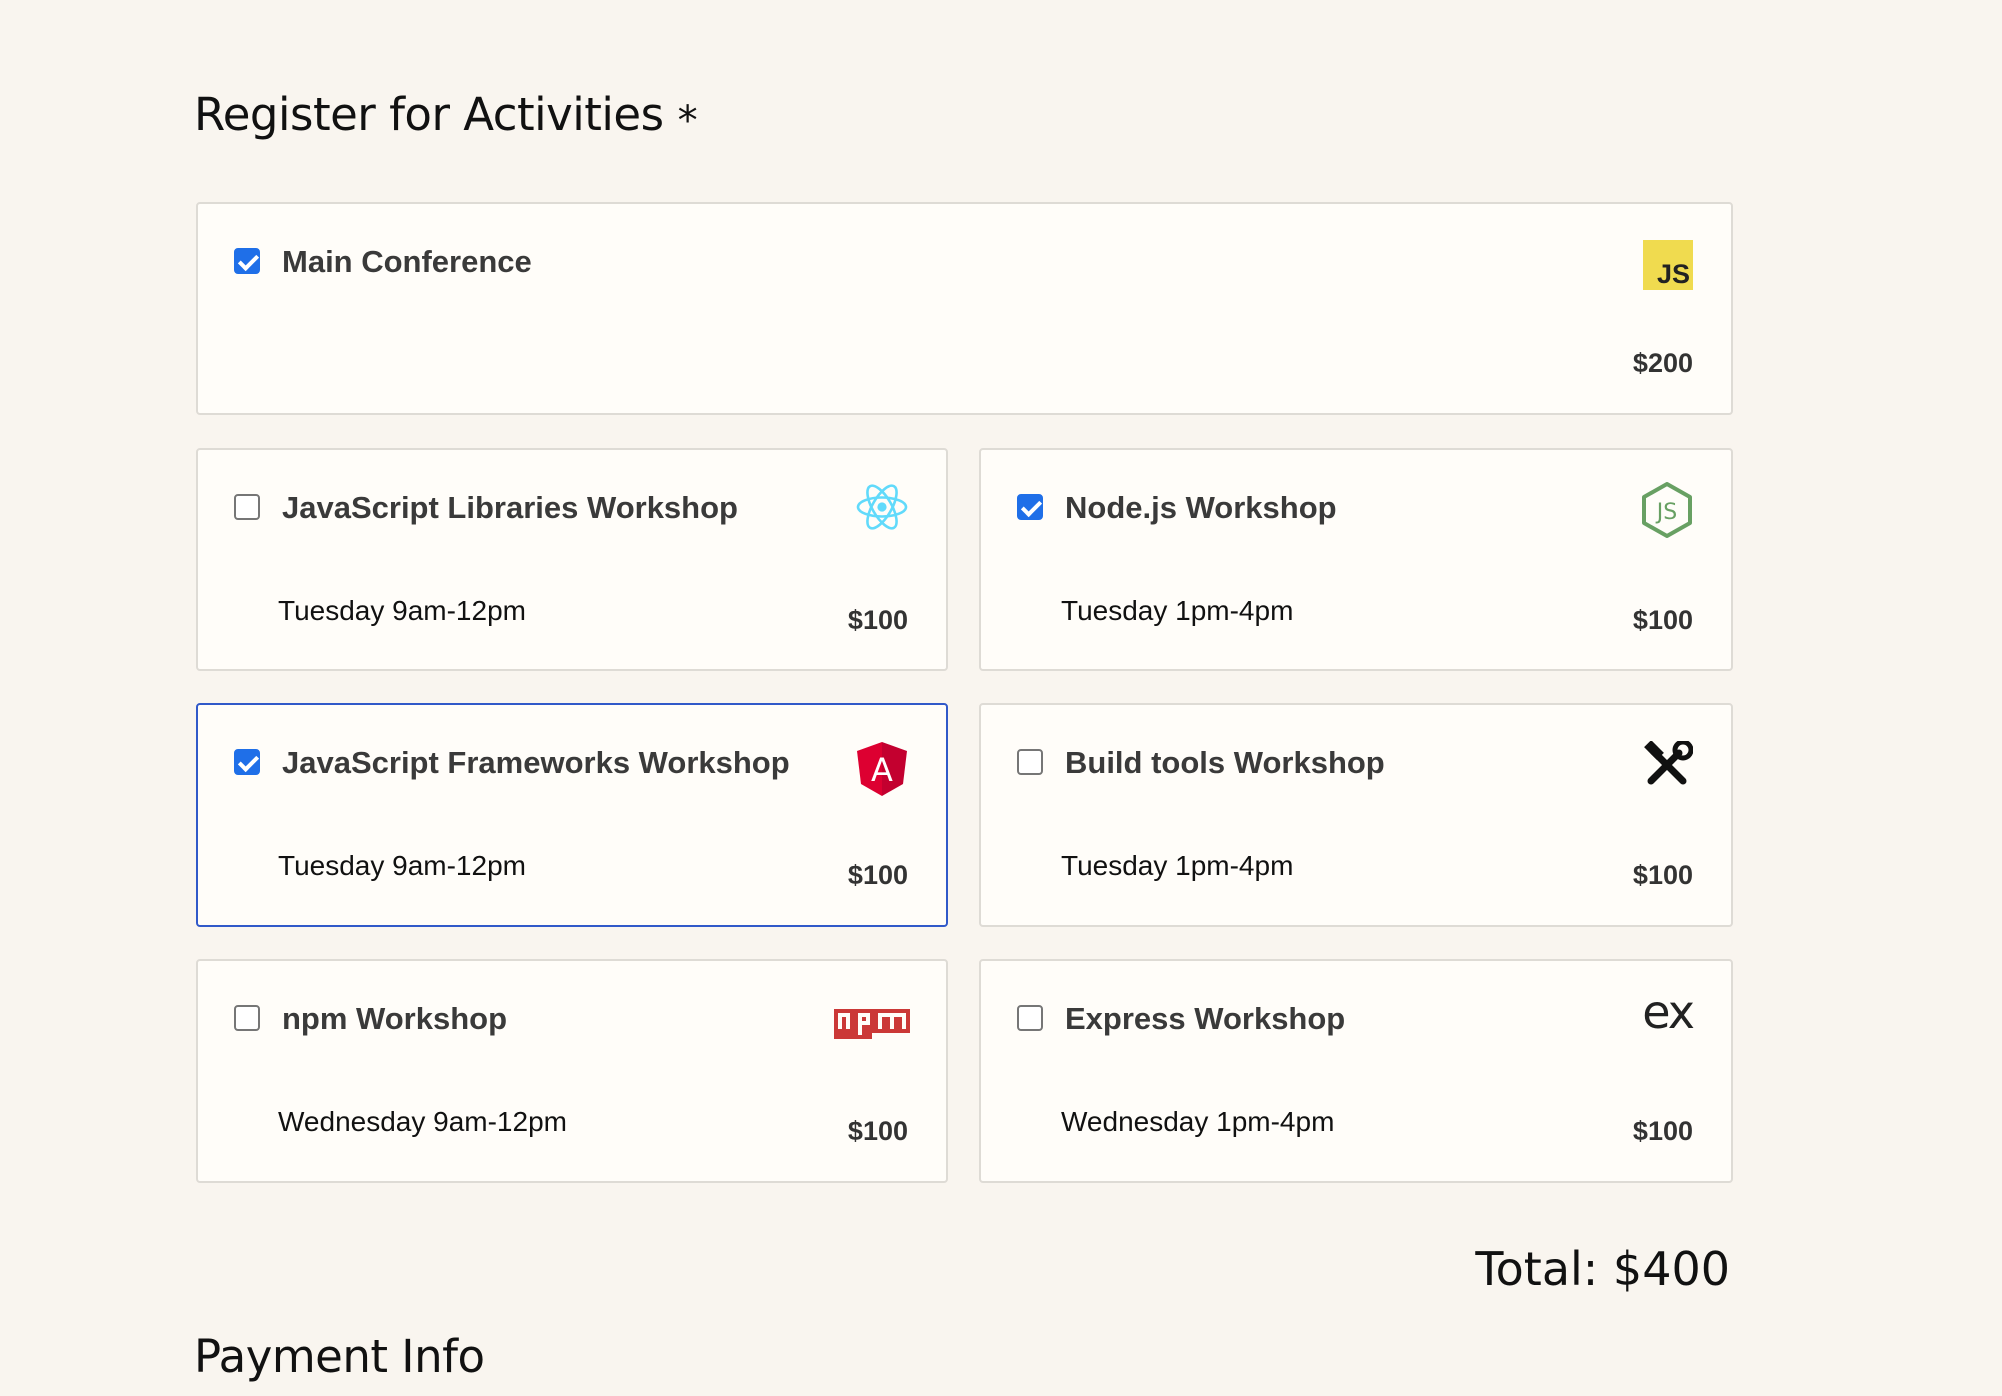  I want to click on activity-name: Main Conference, so click(407, 261).